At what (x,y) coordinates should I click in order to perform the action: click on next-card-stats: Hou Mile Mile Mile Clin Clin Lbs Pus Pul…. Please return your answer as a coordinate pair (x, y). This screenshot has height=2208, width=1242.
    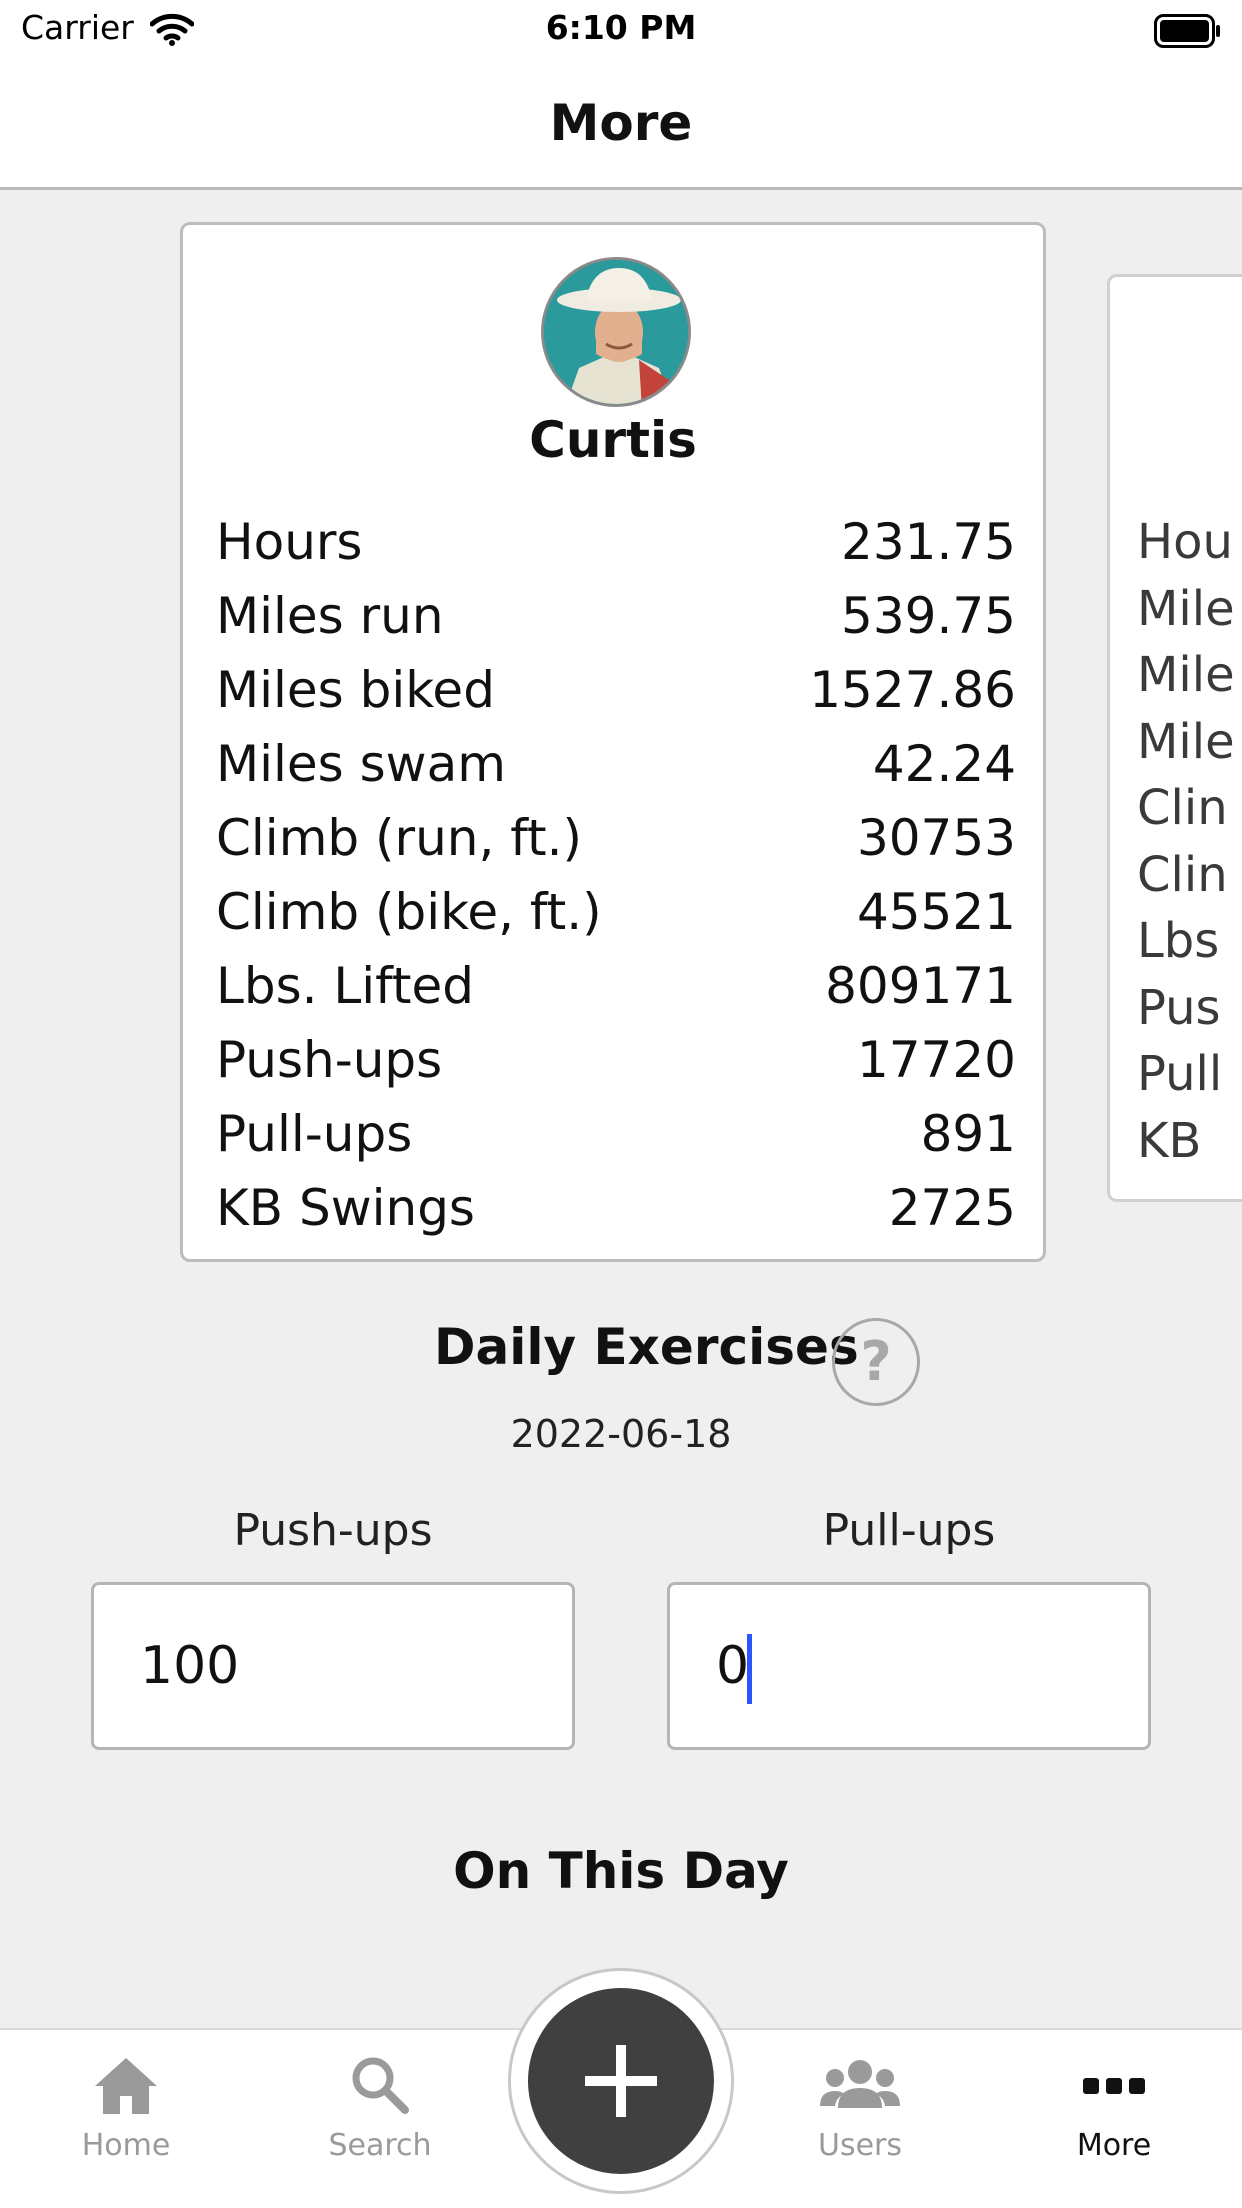
    Looking at the image, I should click on (1189, 841).